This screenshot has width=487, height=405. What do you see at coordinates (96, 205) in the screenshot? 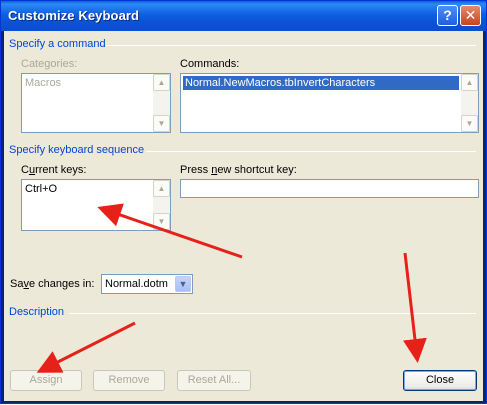
I see `current-keys-listbox: Ctrl+O ▲ ▼` at bounding box center [96, 205].